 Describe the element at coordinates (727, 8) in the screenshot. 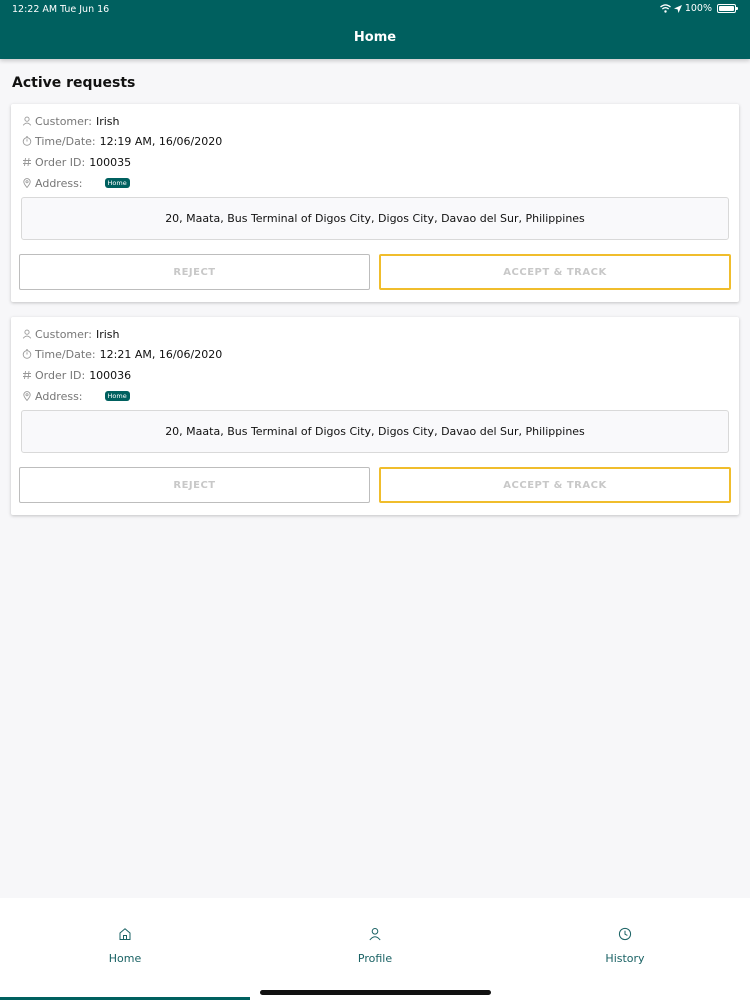

I see `battery-icon` at that location.